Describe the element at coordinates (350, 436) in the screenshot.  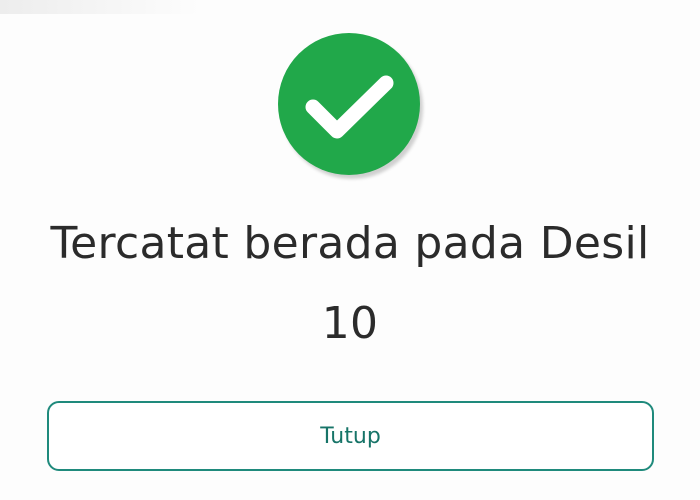
I see `close-button: Tutup` at that location.